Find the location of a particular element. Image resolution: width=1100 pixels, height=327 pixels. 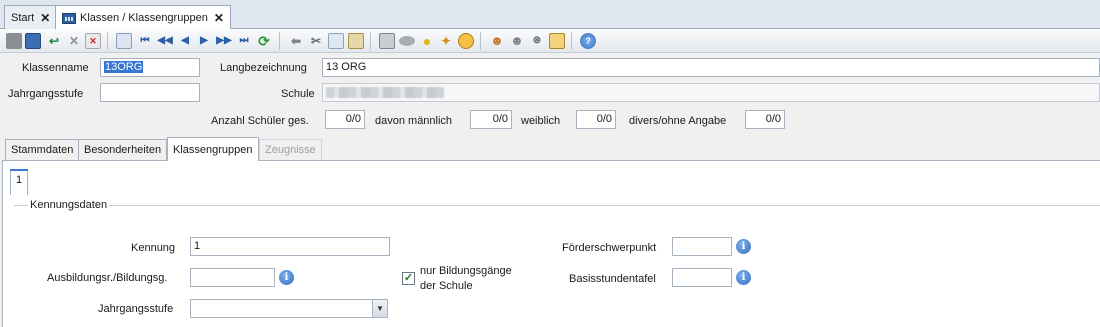

user-group-icon: ☻ is located at coordinates (517, 41).